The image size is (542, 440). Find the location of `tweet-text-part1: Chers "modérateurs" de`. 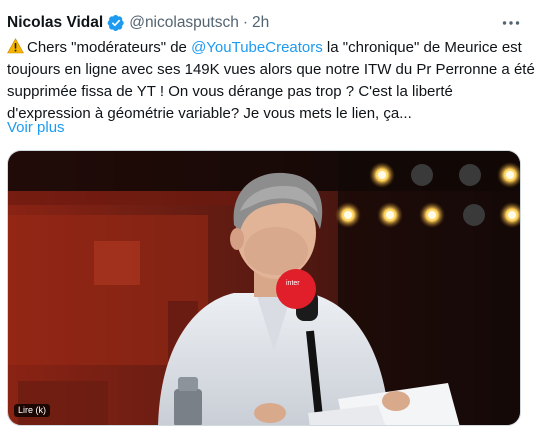

tweet-text-part1: Chers "modérateurs" de is located at coordinates (109, 47).